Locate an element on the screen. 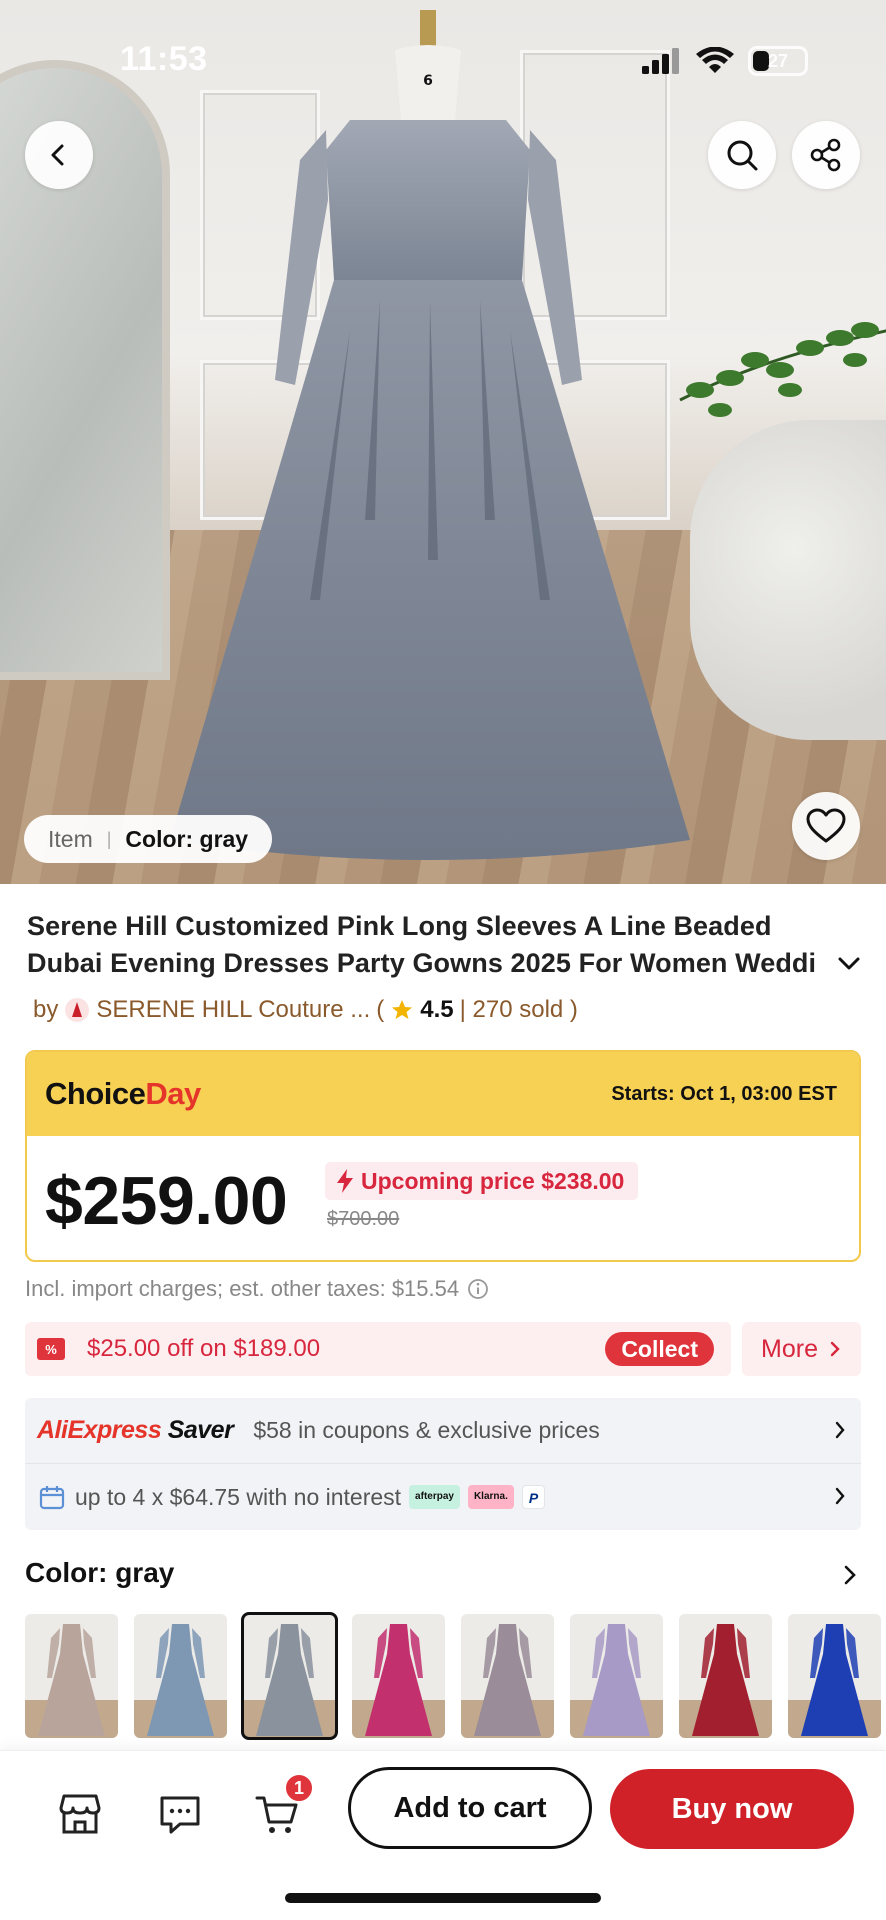  home-indicator is located at coordinates (443, 1898).